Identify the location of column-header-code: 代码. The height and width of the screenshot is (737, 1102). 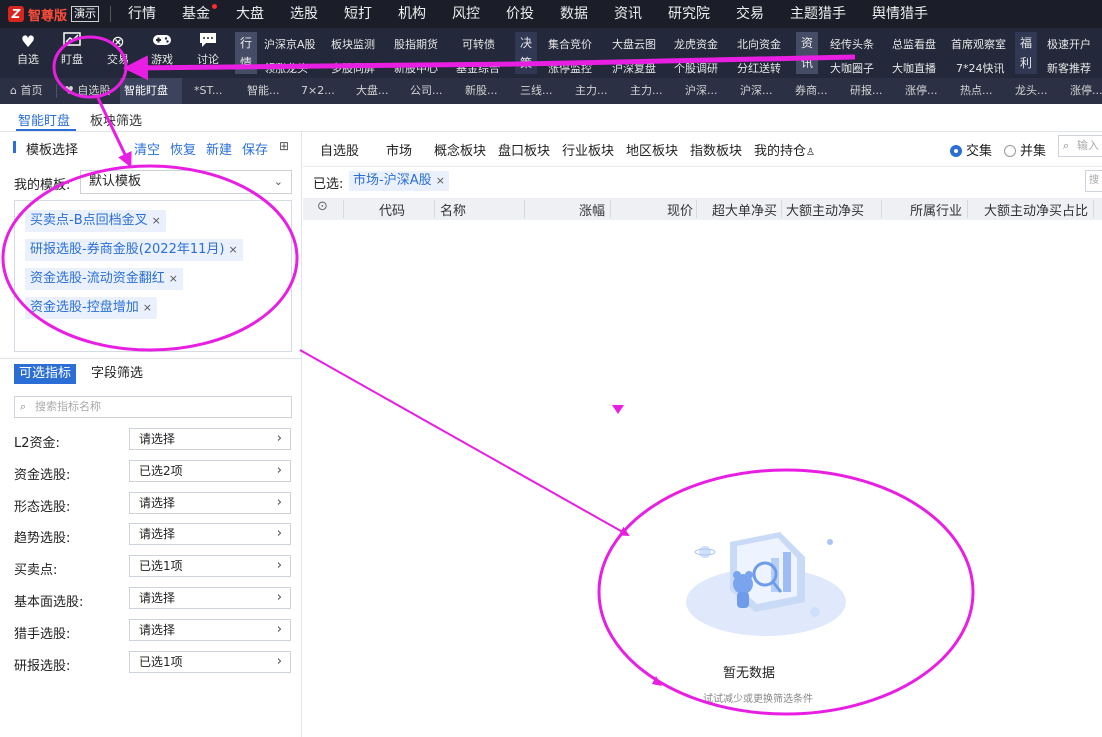
(392, 209).